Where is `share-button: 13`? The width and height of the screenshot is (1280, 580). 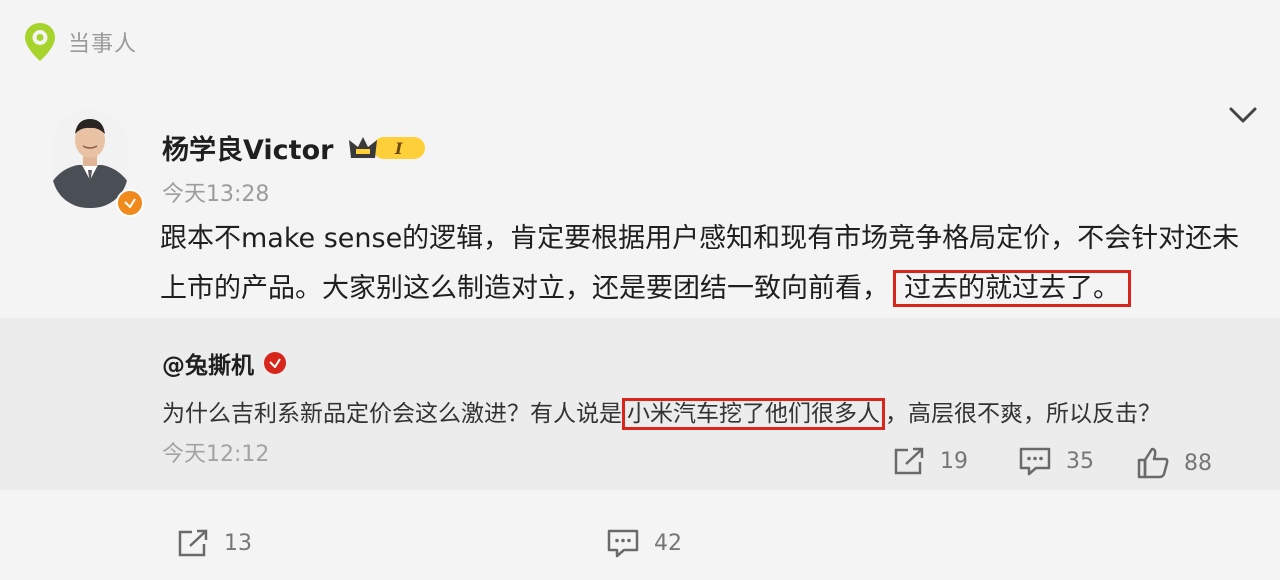 share-button: 13 is located at coordinates (214, 543).